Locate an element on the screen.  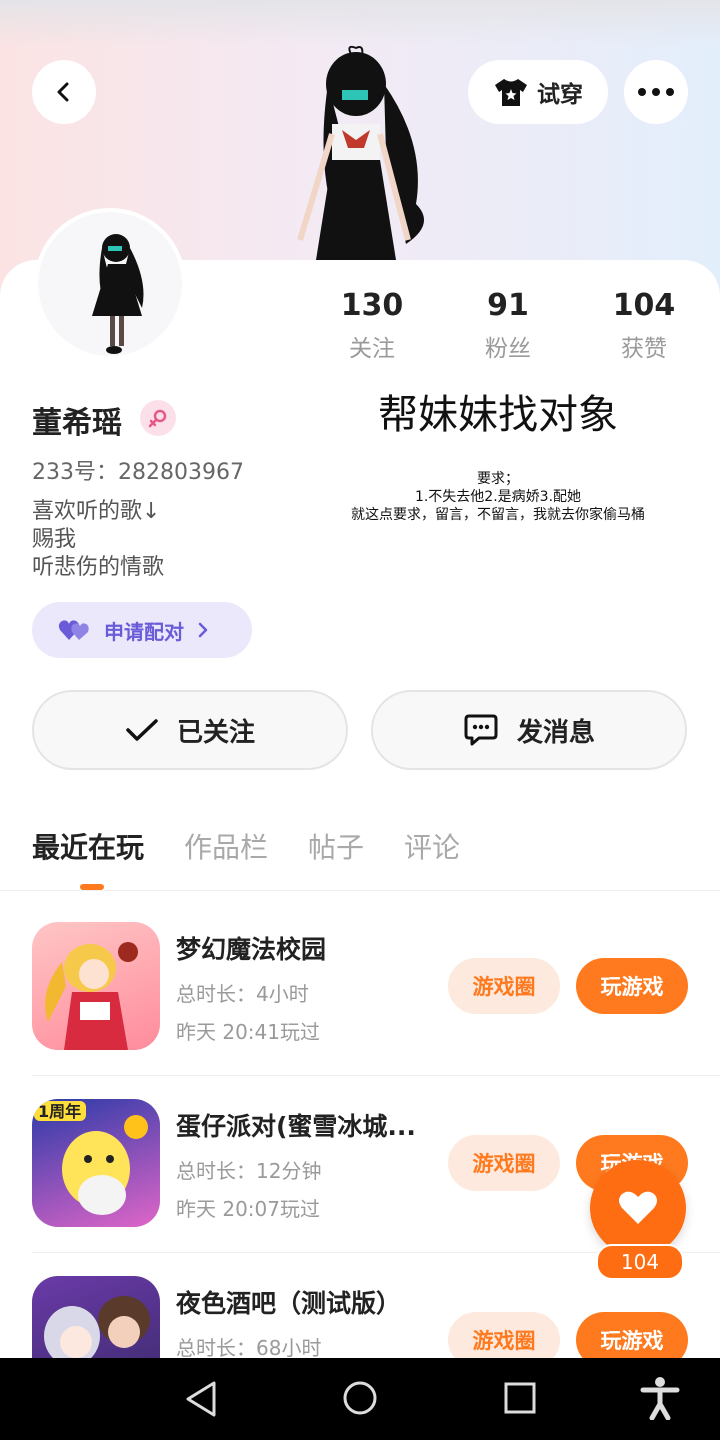
more-button is located at coordinates (656, 92).